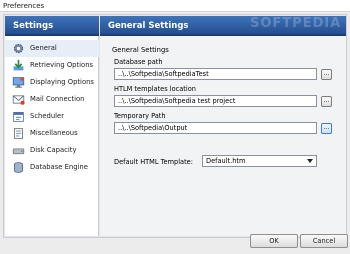  Describe the element at coordinates (18, 48) in the screenshot. I see `gear-icon` at that location.